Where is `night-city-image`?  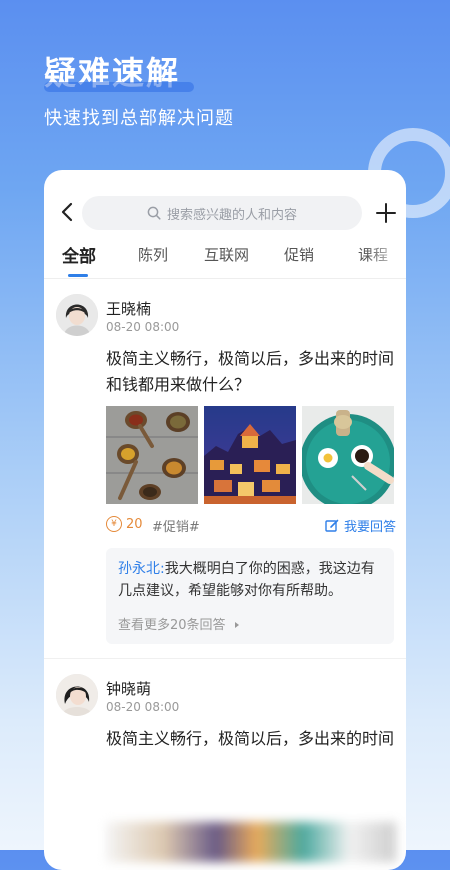 night-city-image is located at coordinates (250, 455).